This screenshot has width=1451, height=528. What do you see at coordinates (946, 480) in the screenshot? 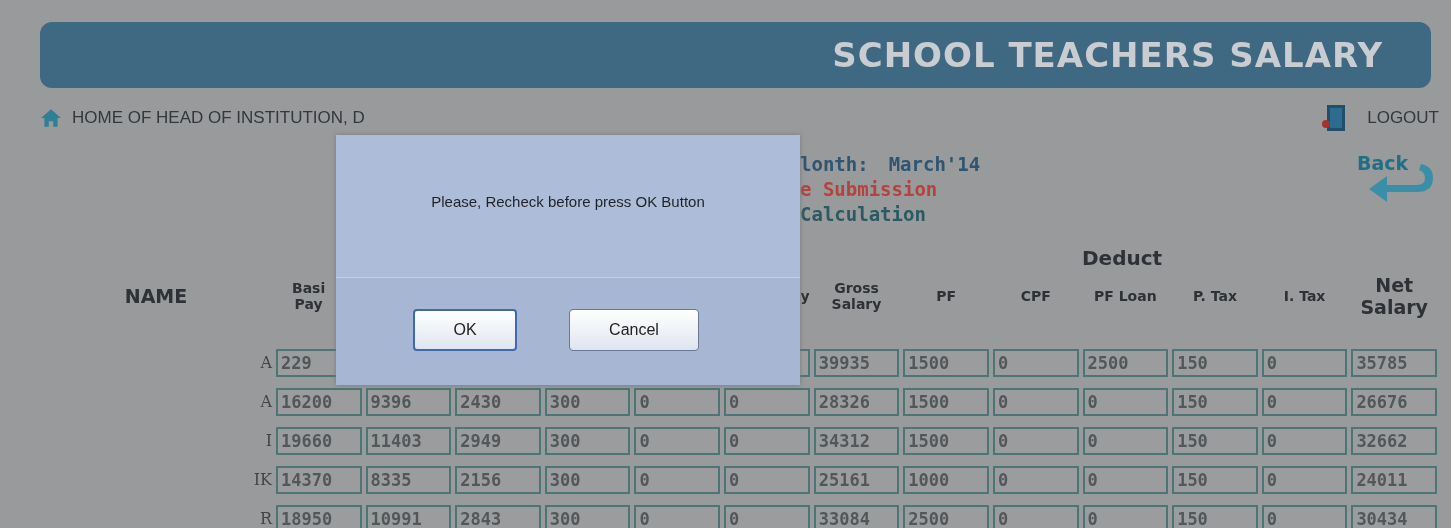
I see `amount-field: 1000` at bounding box center [946, 480].